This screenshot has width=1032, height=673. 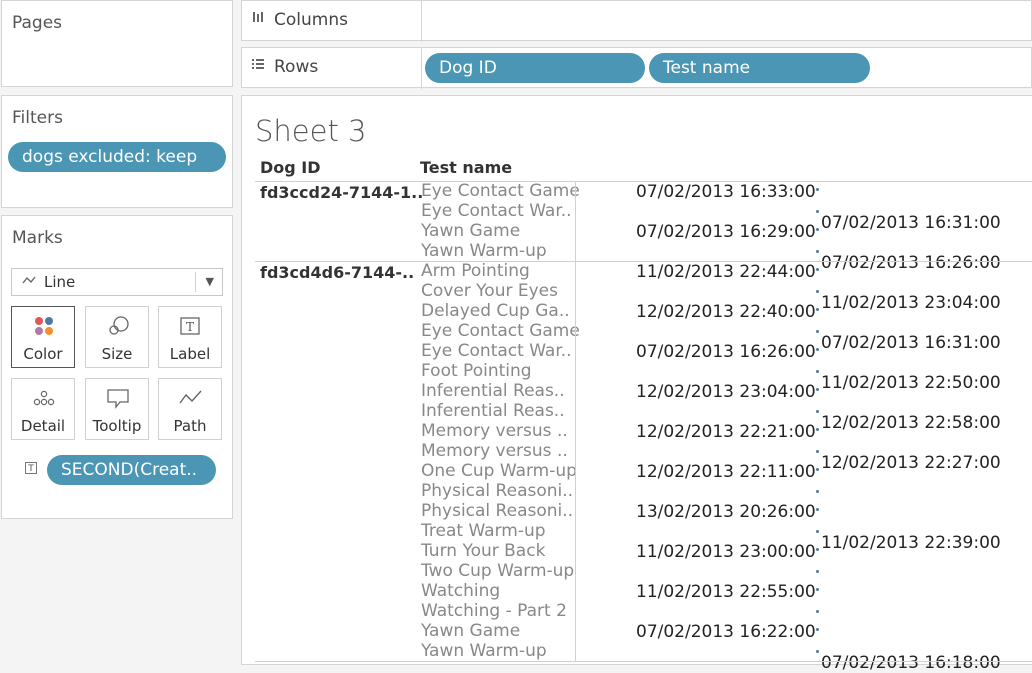 I want to click on mark-label: 12/02/2013 23:04:00, so click(x=726, y=392).